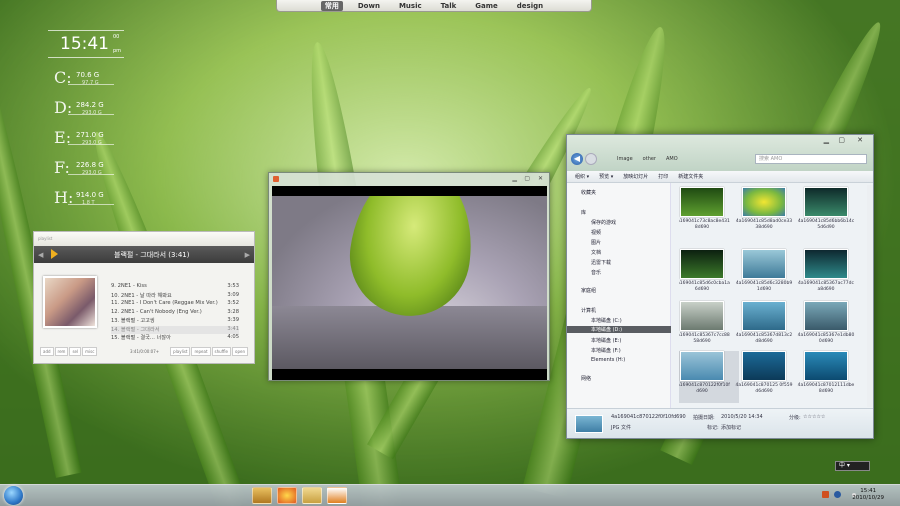 This screenshot has height=506, width=900. Describe the element at coordinates (596, 252) in the screenshot. I see `nav-library-item: 文档` at that location.